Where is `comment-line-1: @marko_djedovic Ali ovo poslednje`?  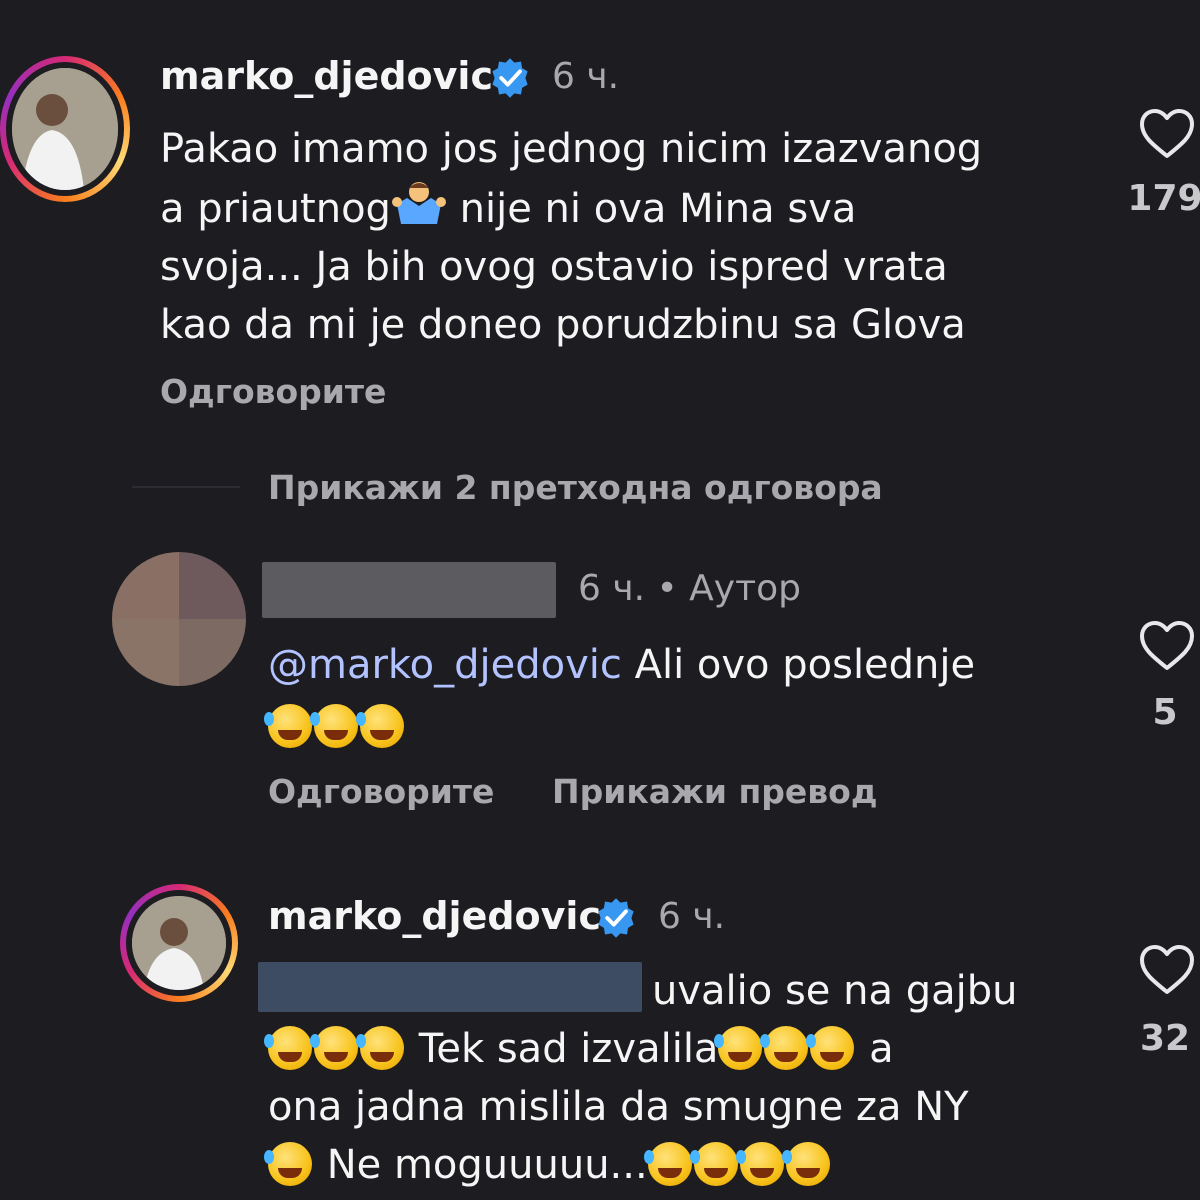 comment-line-1: @marko_djedovic Ali ovo poslednje is located at coordinates (622, 665).